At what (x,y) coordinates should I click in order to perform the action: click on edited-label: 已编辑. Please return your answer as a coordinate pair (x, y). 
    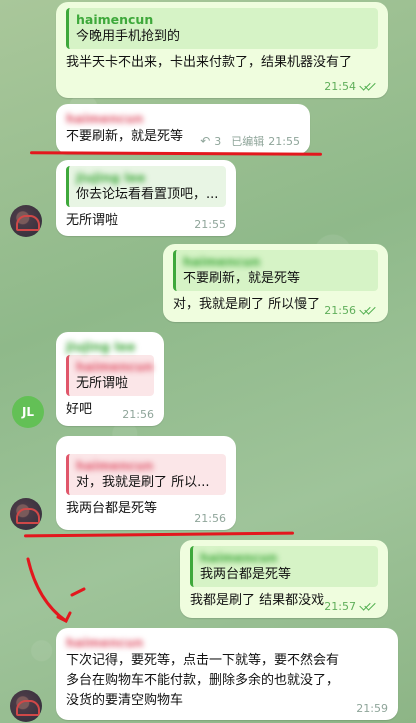
    Looking at the image, I should click on (248, 141).